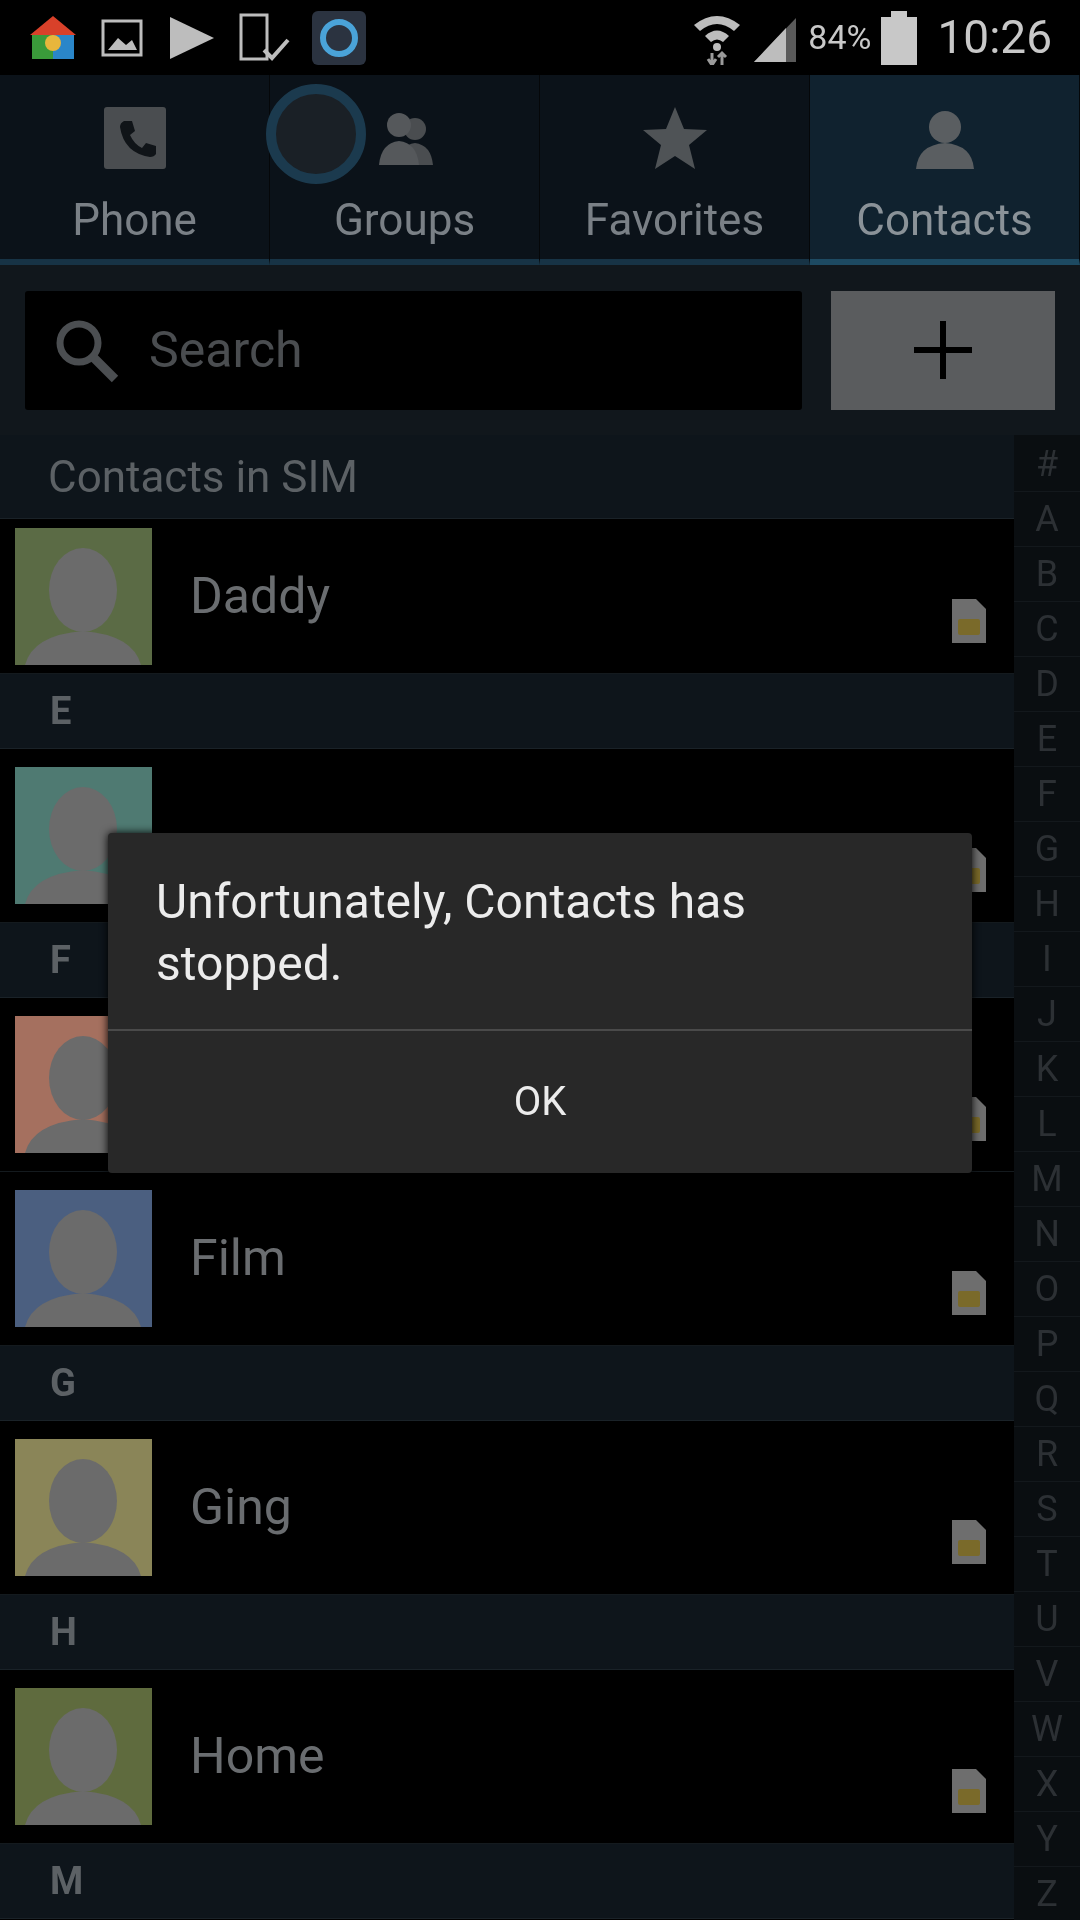  What do you see at coordinates (135, 170) in the screenshot?
I see `tab: Phone` at bounding box center [135, 170].